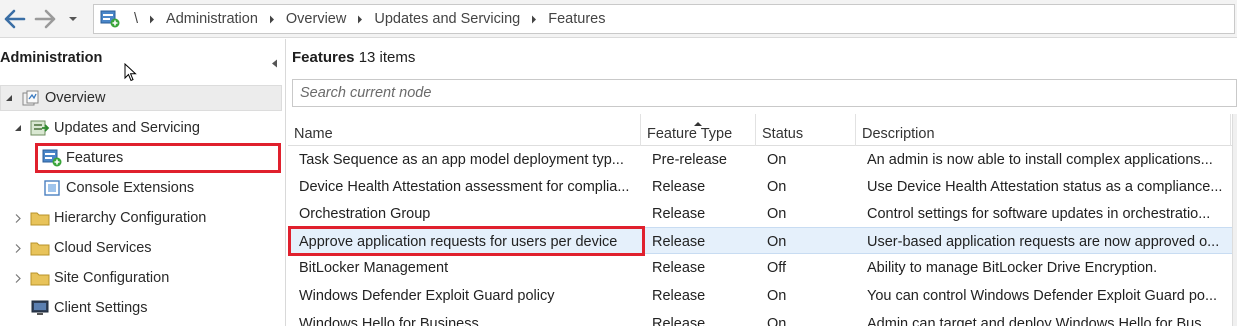  I want to click on cell-status: Off, so click(777, 267).